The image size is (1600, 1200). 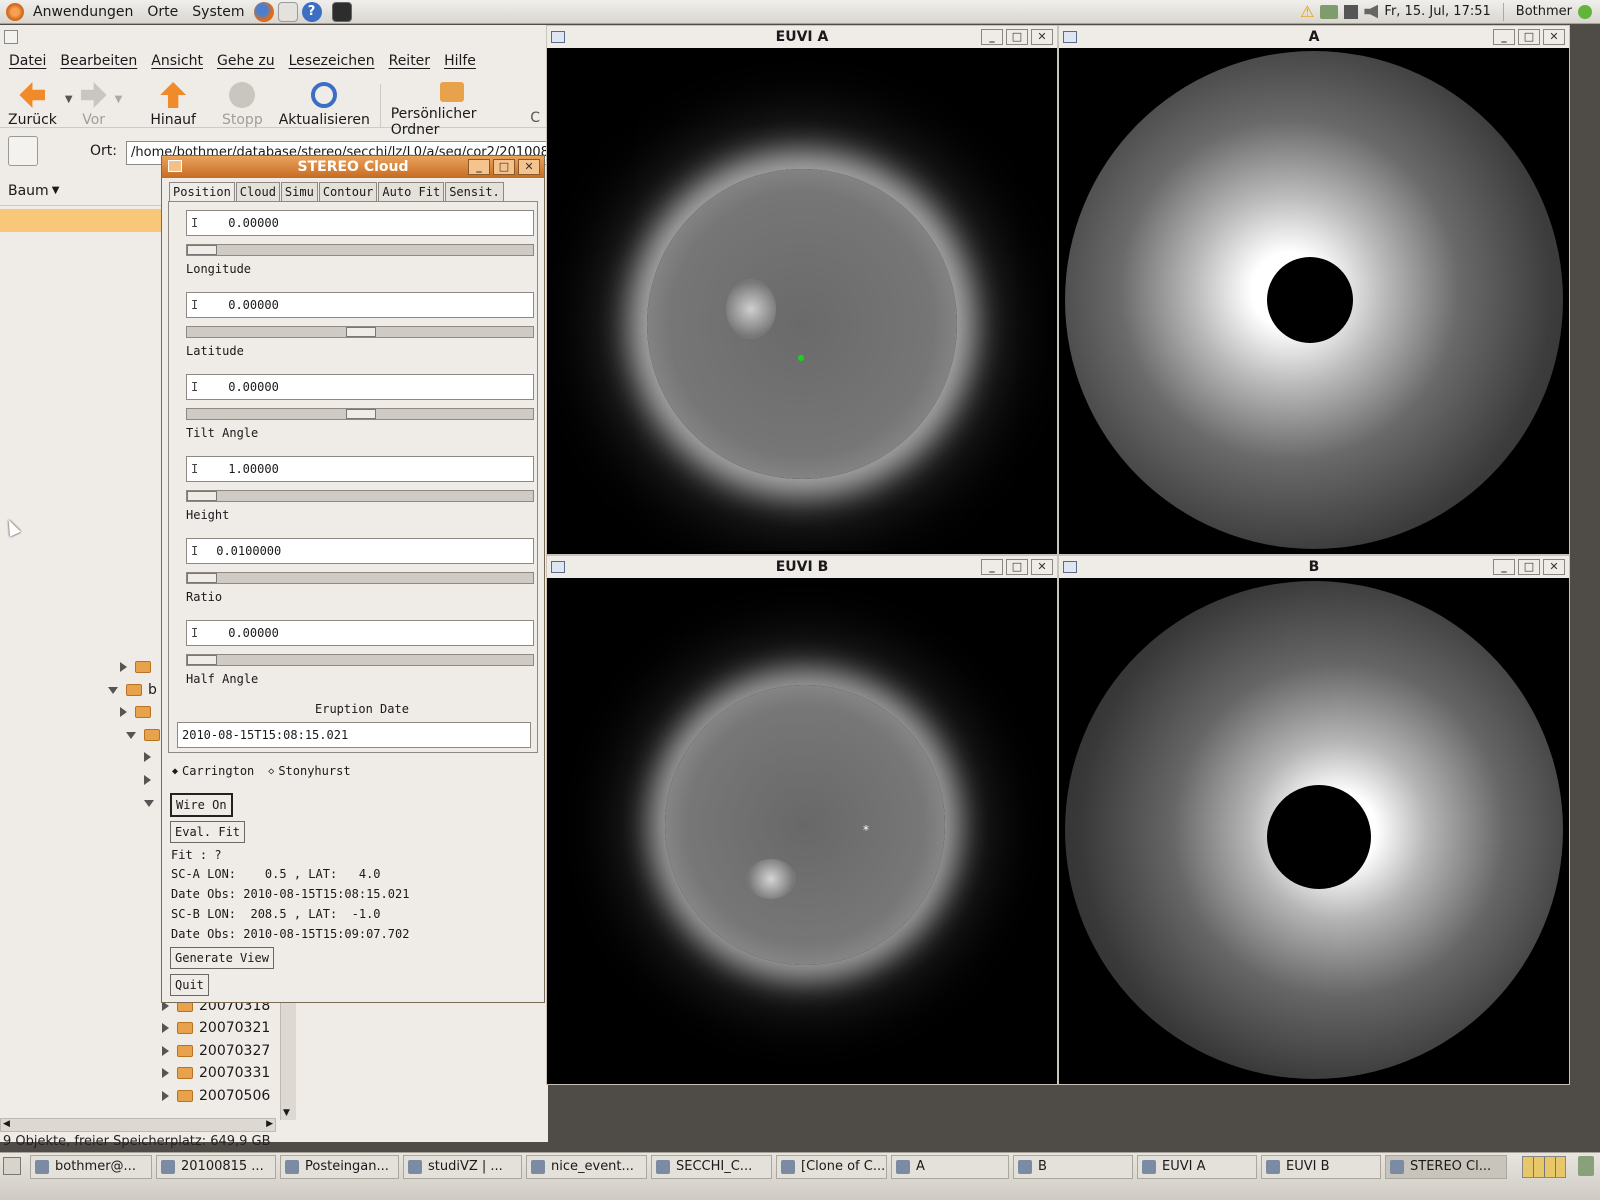 What do you see at coordinates (1307, 11) in the screenshot?
I see `warning-icon: ⚠` at bounding box center [1307, 11].